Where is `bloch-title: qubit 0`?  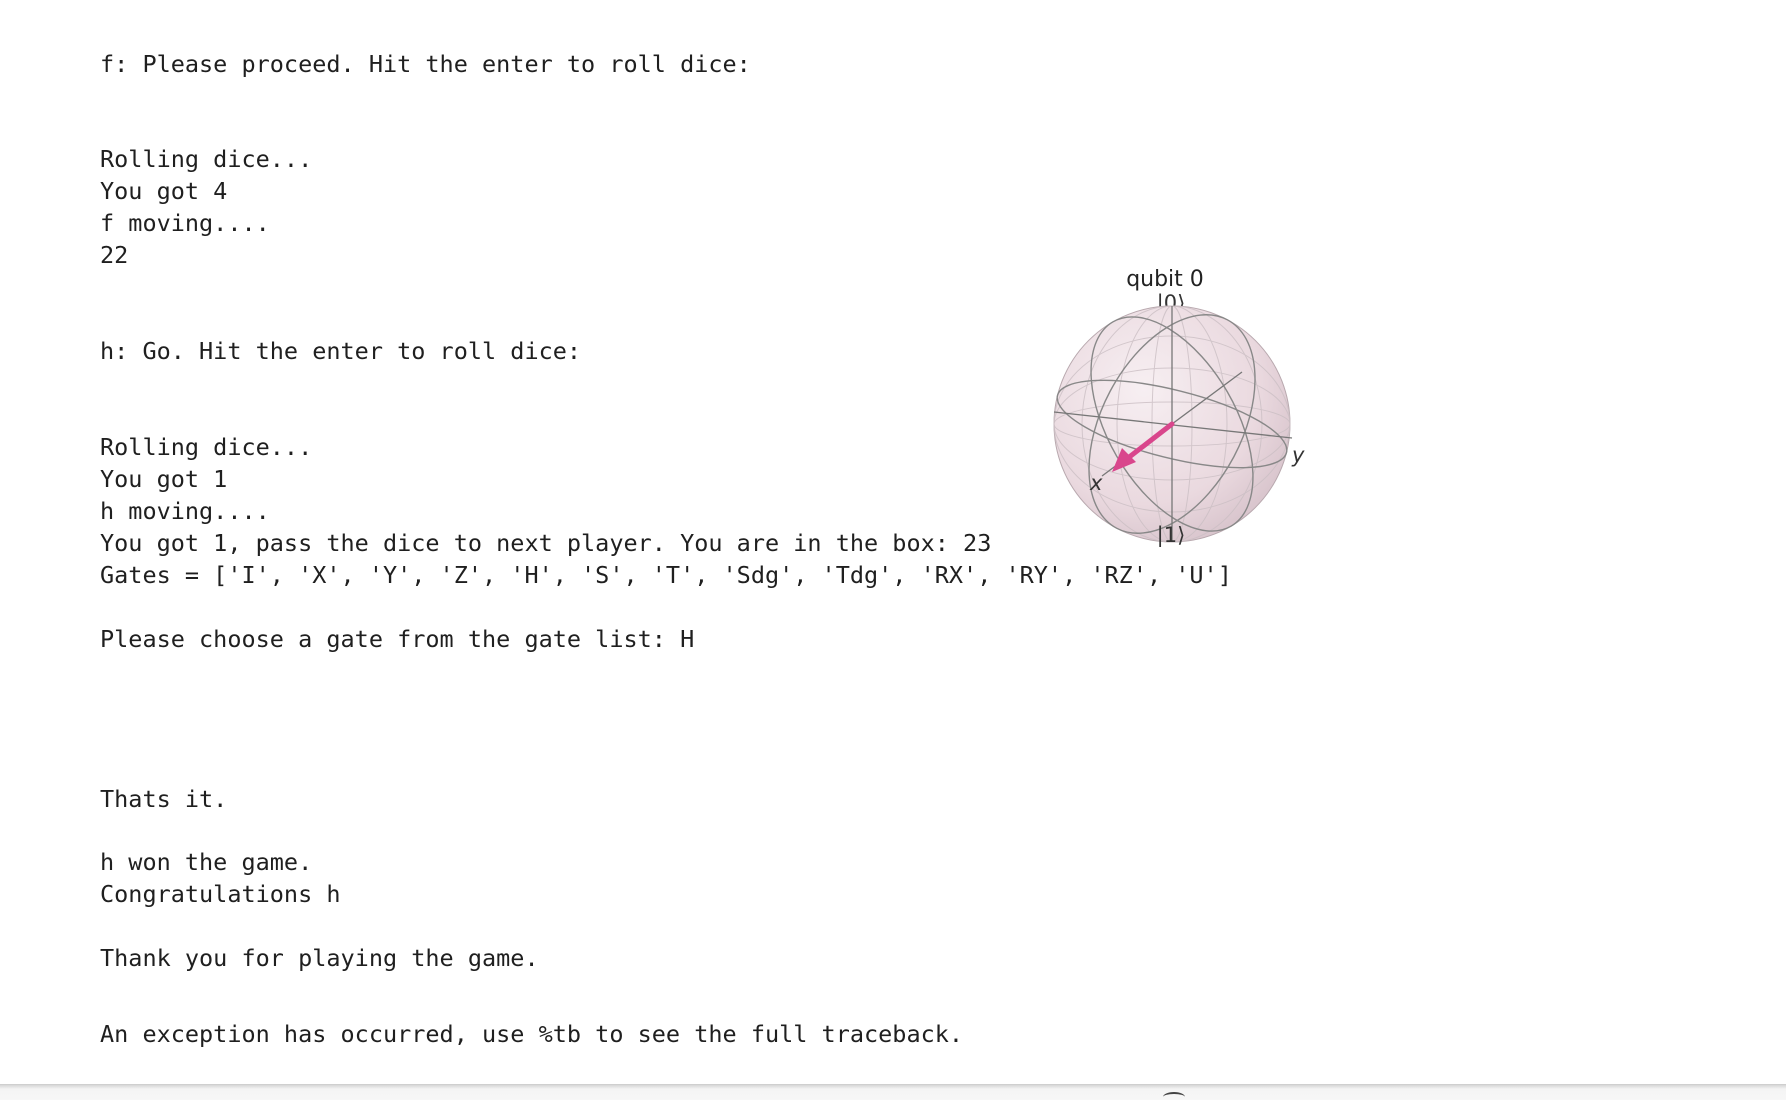 bloch-title: qubit 0 is located at coordinates (1165, 279).